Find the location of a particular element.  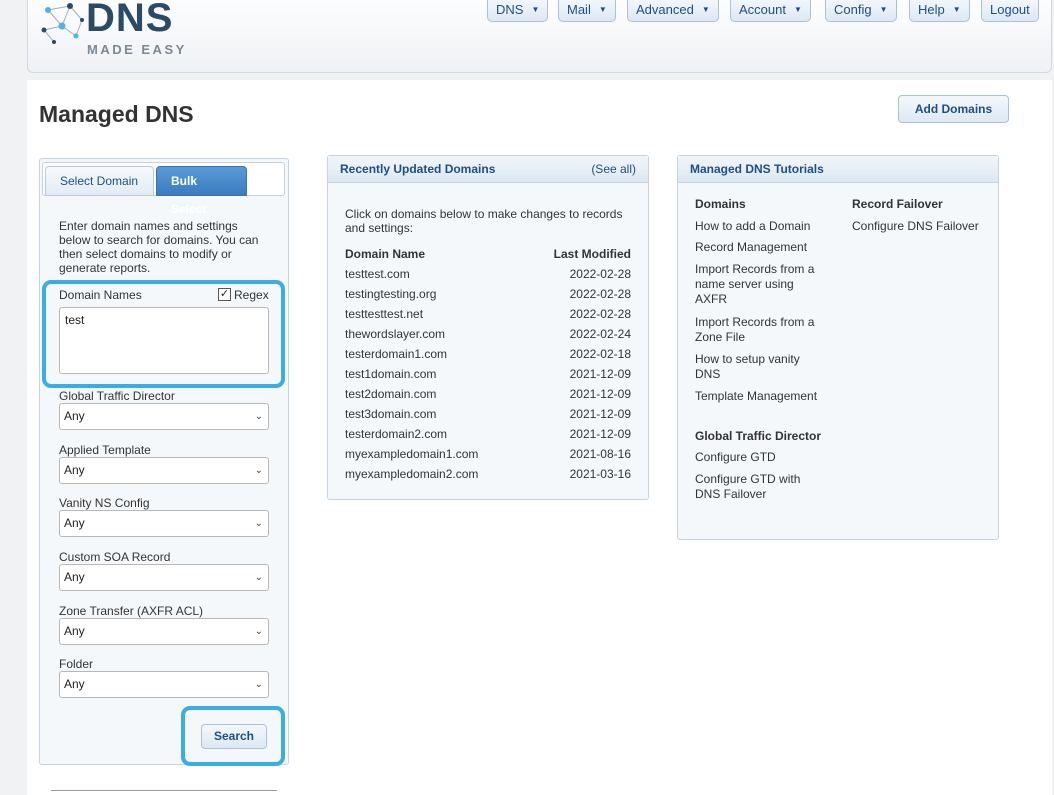

recent-domains-header: Recently Updated Domains (See all) is located at coordinates (488, 169).